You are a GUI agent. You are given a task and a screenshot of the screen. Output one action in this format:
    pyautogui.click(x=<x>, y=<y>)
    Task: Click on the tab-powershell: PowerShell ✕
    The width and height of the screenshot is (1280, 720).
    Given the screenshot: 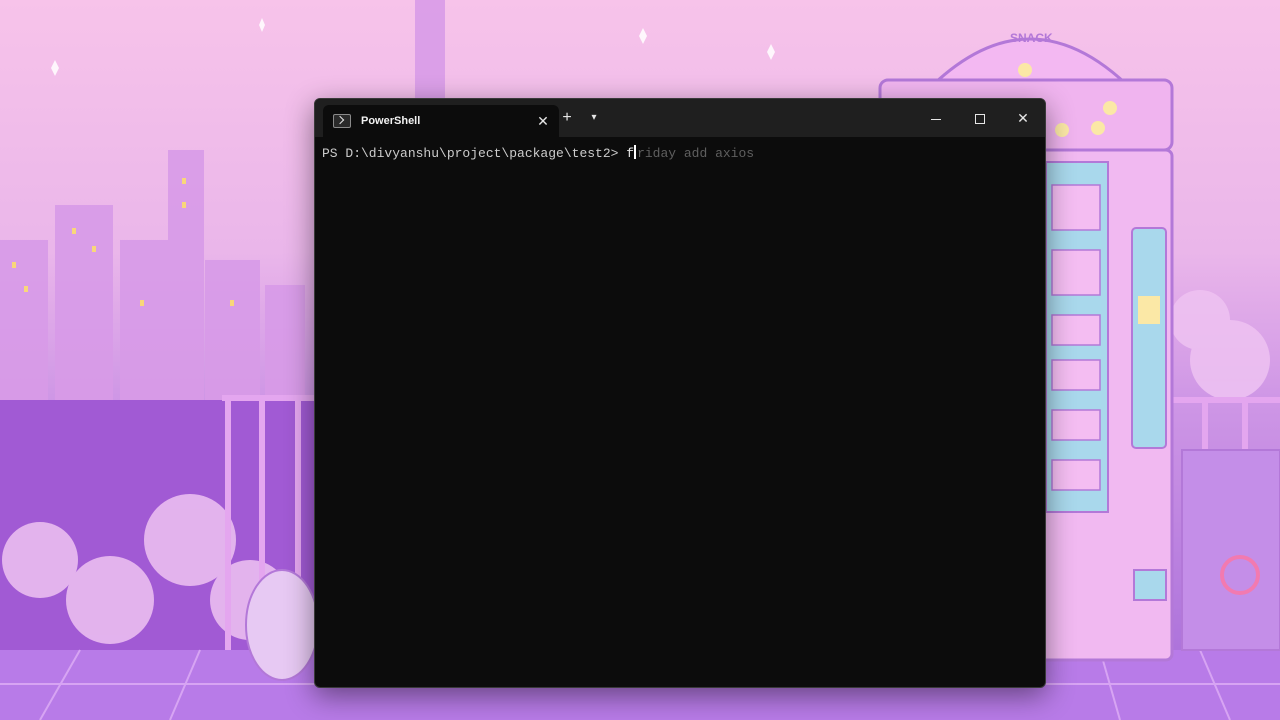 What is the action you would take?
    pyautogui.click(x=441, y=121)
    